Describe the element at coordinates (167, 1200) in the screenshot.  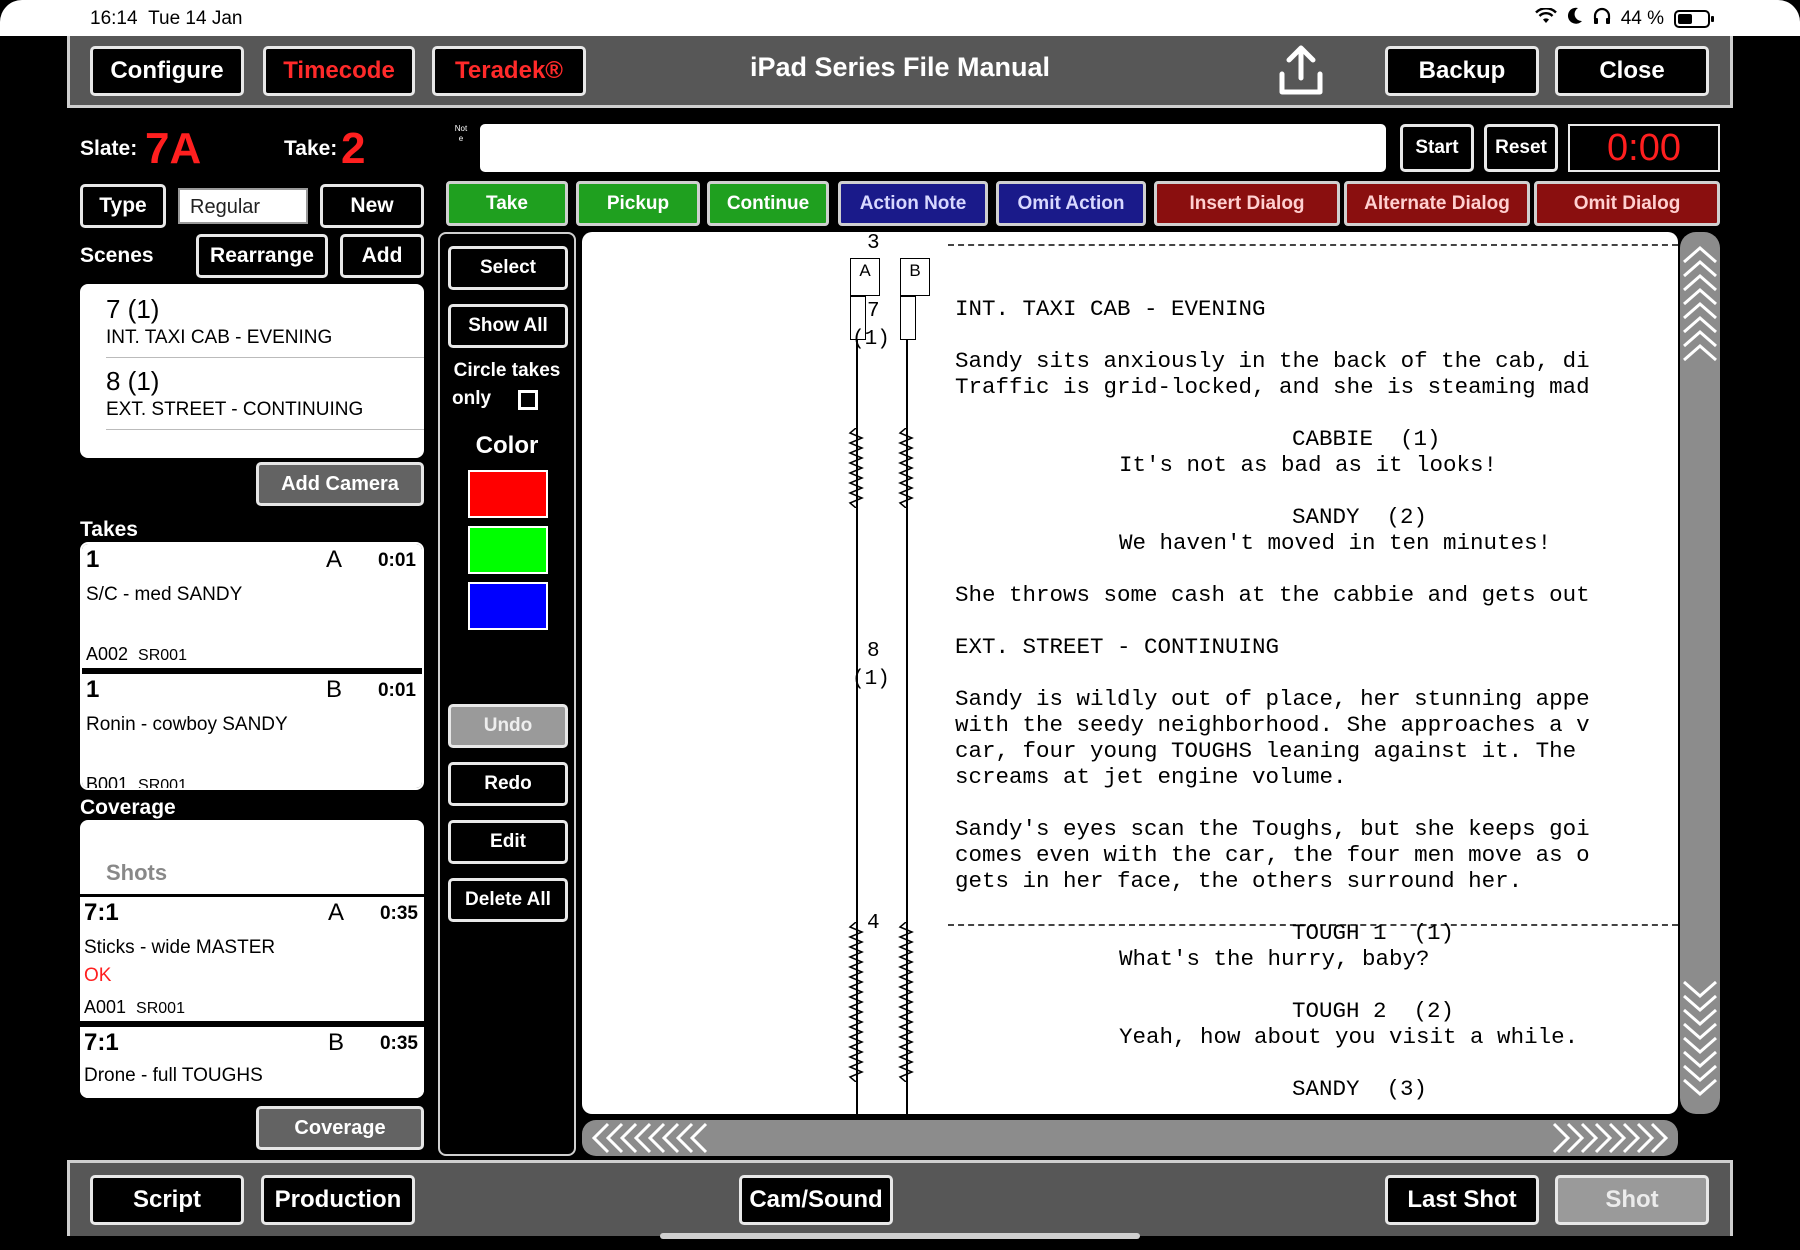
I see `script-button: Script` at that location.